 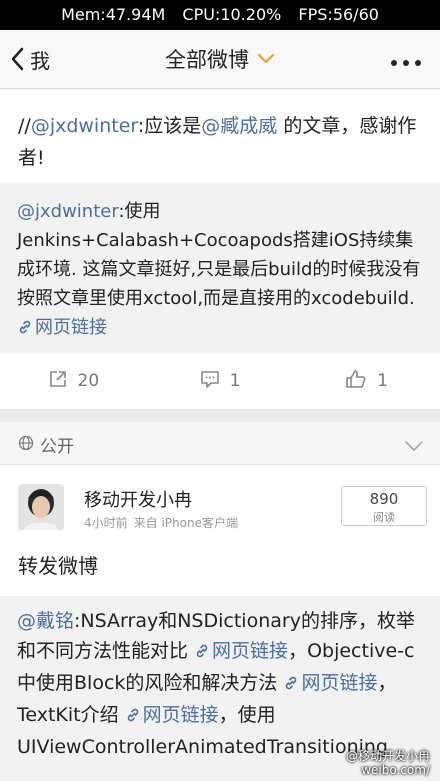 I want to click on repost-button: 20, so click(x=73, y=381).